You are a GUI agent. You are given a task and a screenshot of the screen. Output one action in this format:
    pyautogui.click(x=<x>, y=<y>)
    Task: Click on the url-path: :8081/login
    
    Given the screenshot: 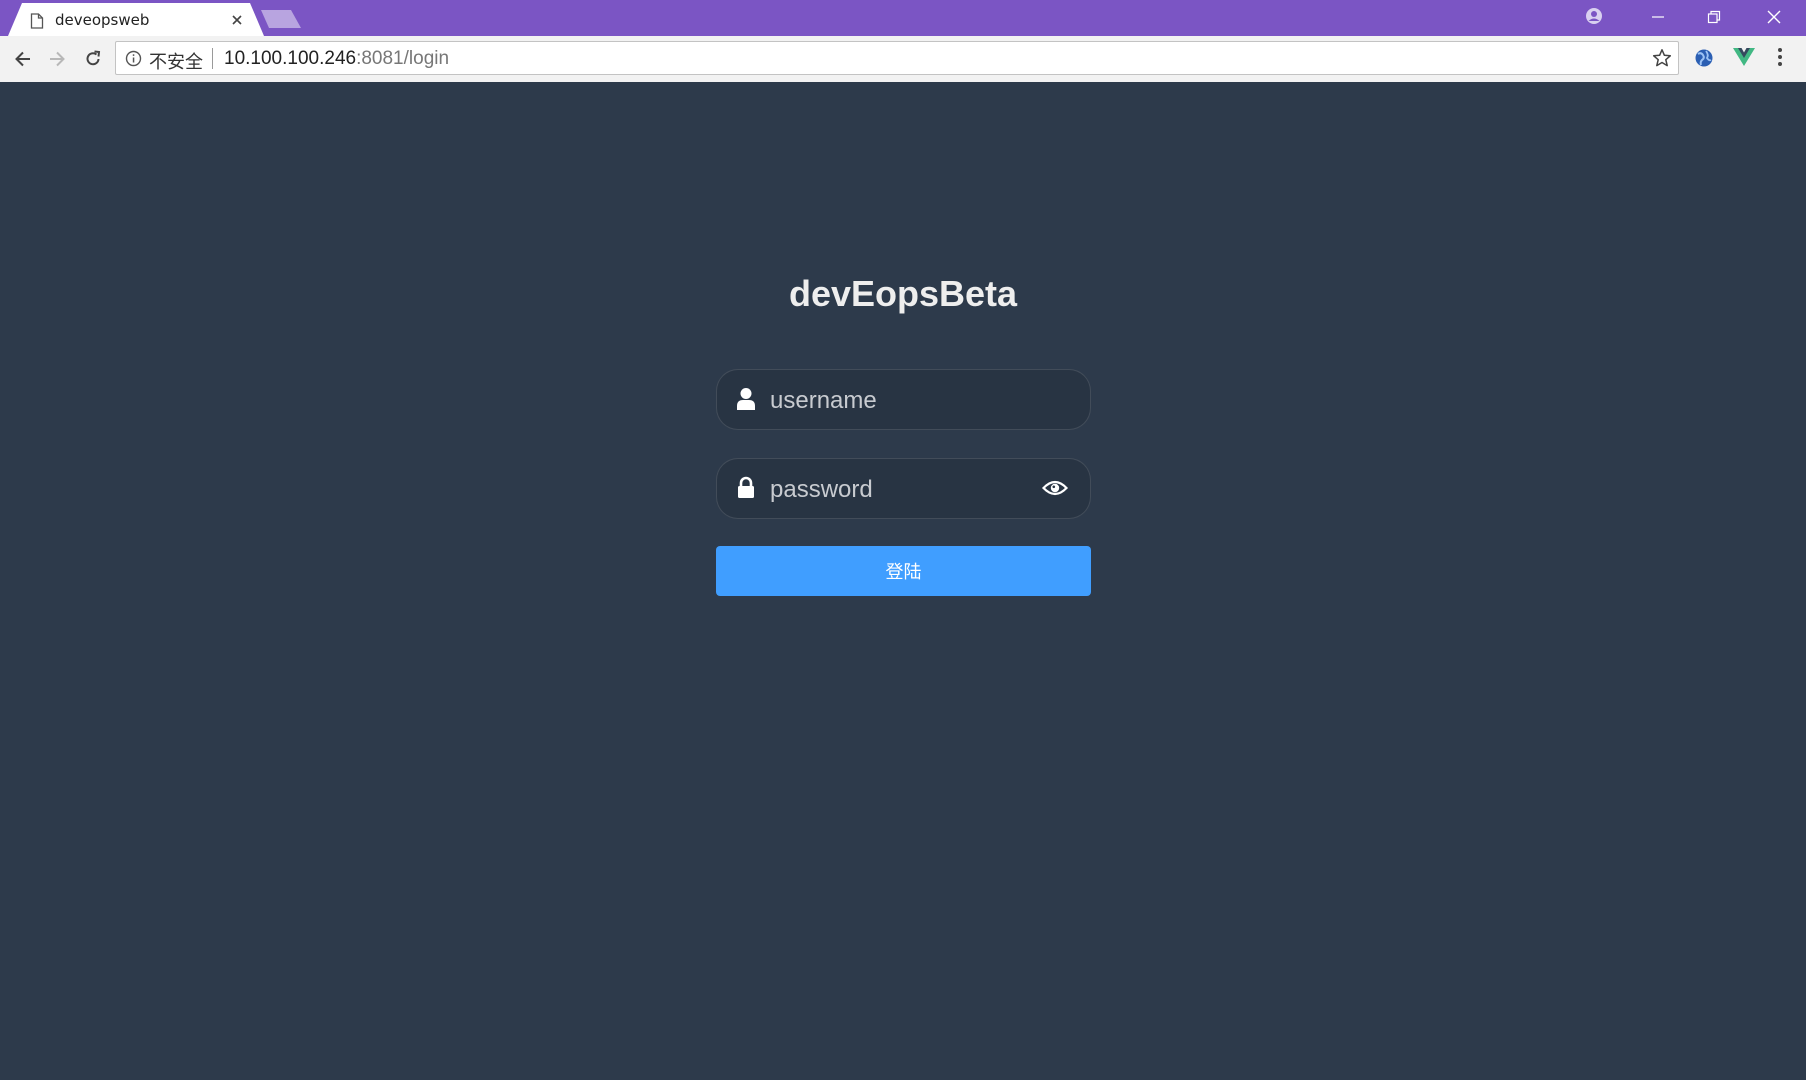 What is the action you would take?
    pyautogui.click(x=403, y=58)
    